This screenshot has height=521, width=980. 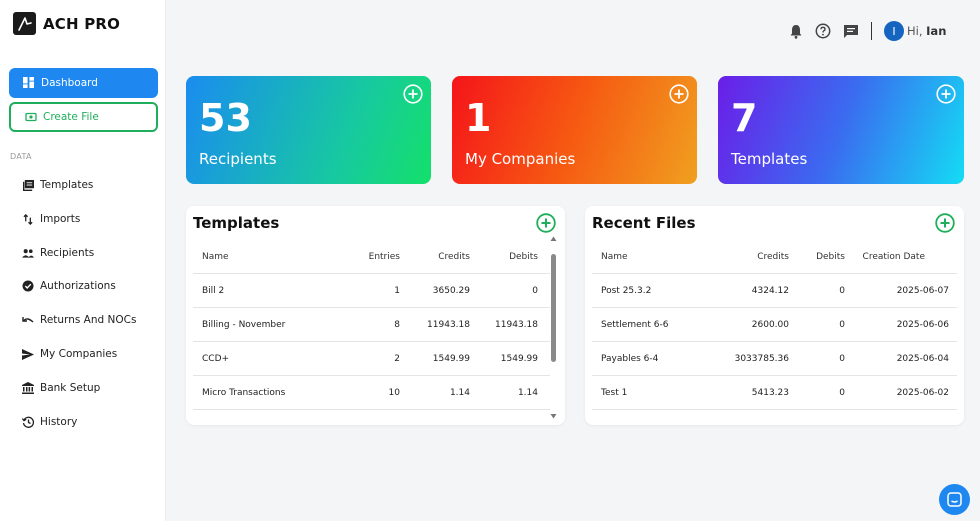 I want to click on sidebar-item-label: History, so click(x=59, y=422).